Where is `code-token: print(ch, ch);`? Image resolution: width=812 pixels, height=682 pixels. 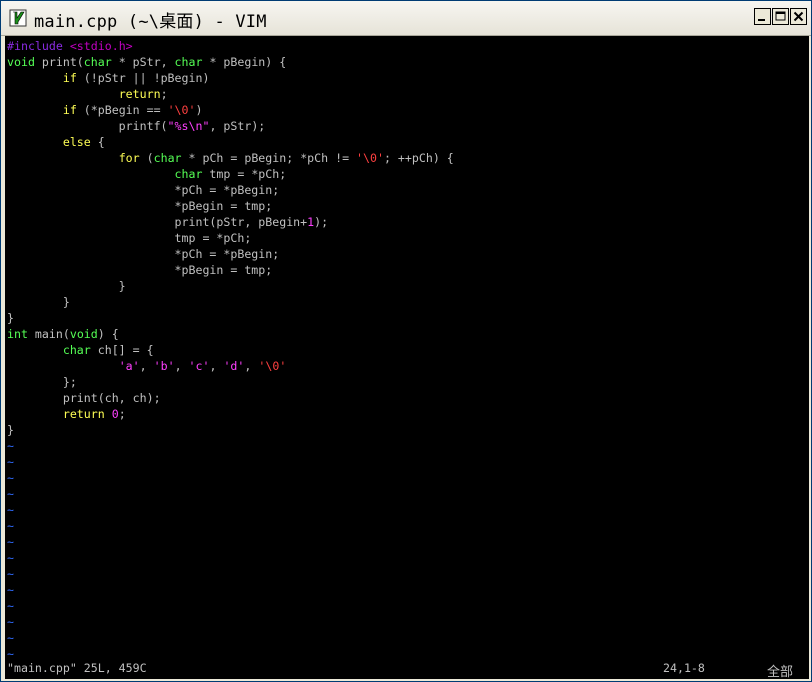 code-token: print(ch, ch); is located at coordinates (84, 398).